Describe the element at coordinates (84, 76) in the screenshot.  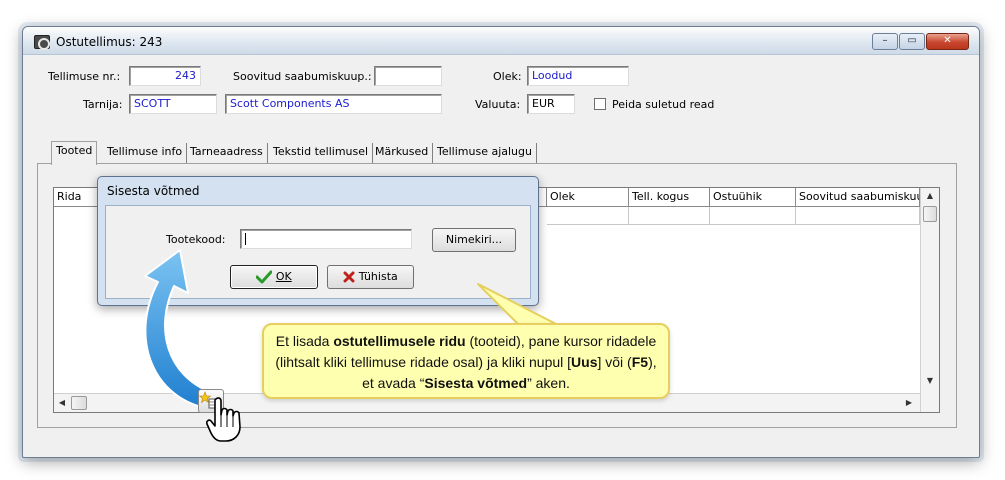
I see `order-no-label: Tellimuse nr.:` at that location.